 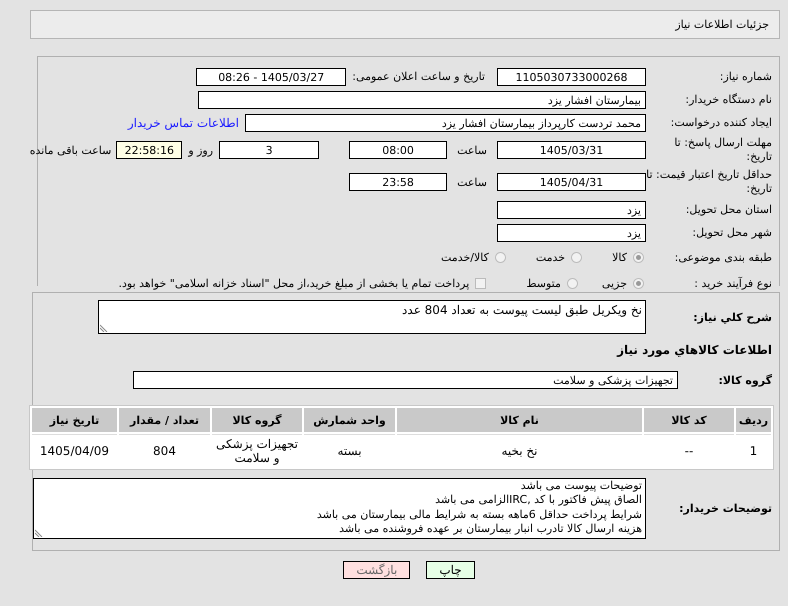 I want to click on text-field: 08:00, so click(x=398, y=150).